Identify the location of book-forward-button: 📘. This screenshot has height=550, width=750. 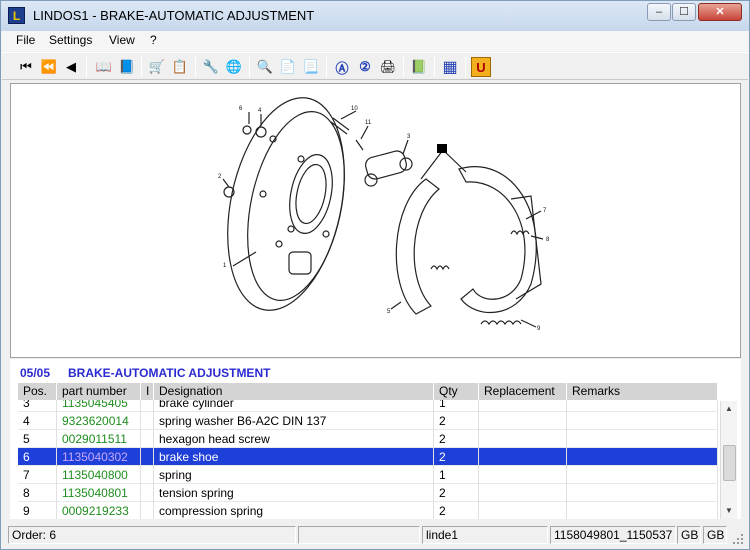
(127, 67).